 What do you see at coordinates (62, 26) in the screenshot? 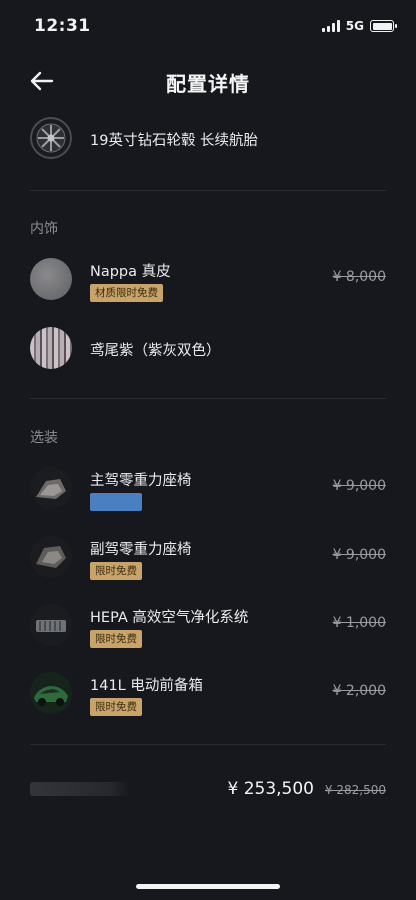
I see `status-time: 12:31` at bounding box center [62, 26].